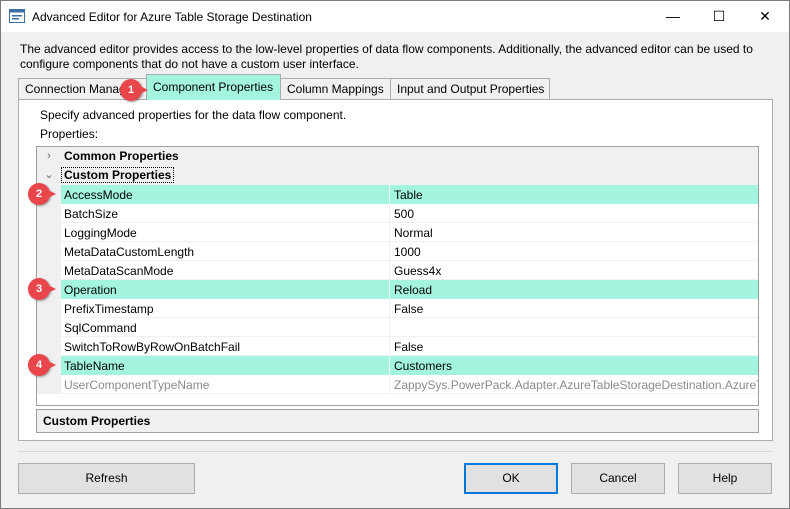 This screenshot has height=509, width=790. I want to click on property-row-operation: Operation Reload, so click(397, 289).